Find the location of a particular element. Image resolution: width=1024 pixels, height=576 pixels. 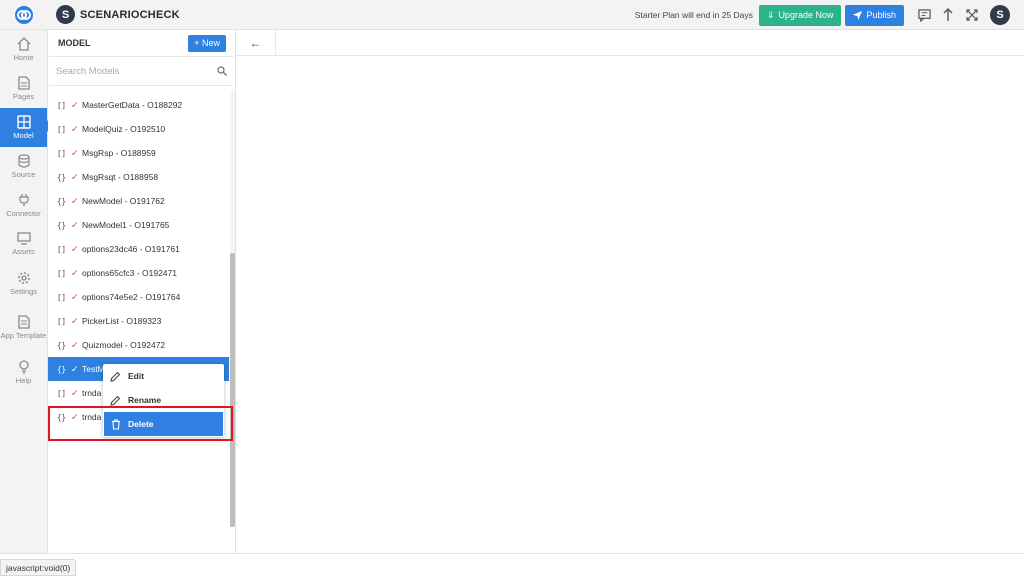

home-icon is located at coordinates (23, 43).